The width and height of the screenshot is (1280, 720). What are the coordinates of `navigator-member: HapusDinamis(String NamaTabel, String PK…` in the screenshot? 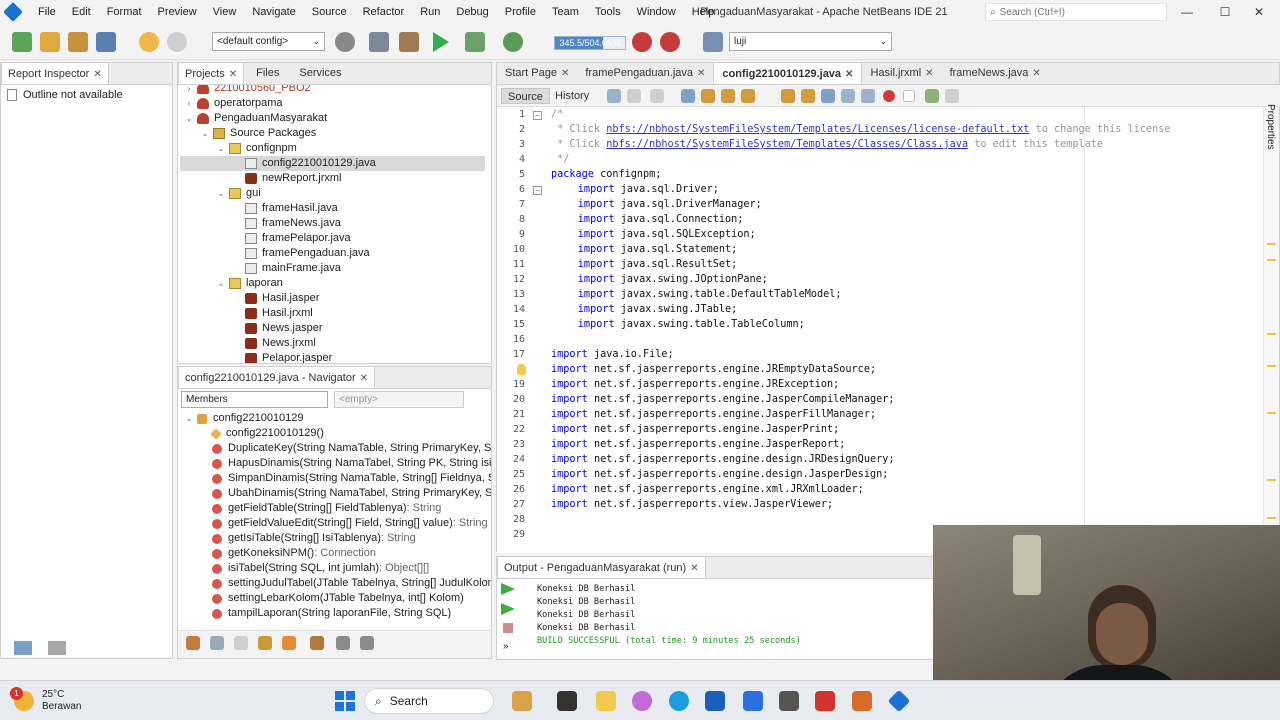 It's located at (351, 463).